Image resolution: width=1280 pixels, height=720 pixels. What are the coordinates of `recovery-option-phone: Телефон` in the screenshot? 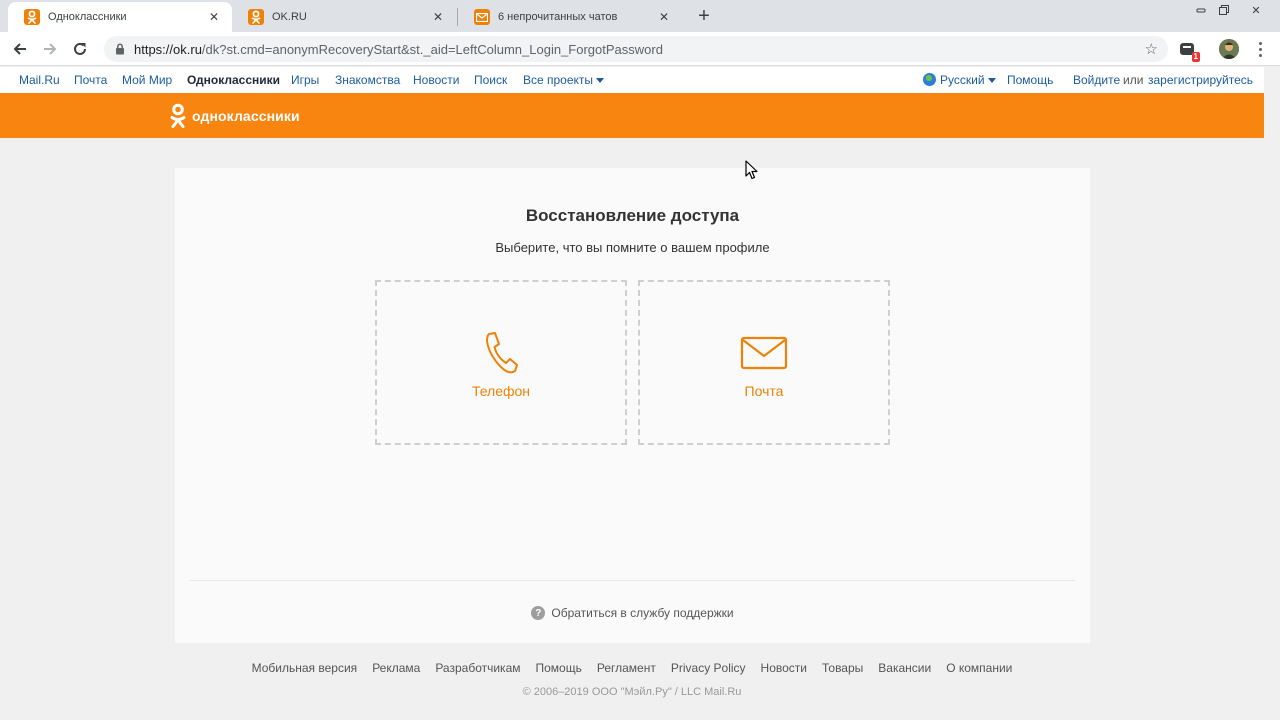 It's located at (501, 362).